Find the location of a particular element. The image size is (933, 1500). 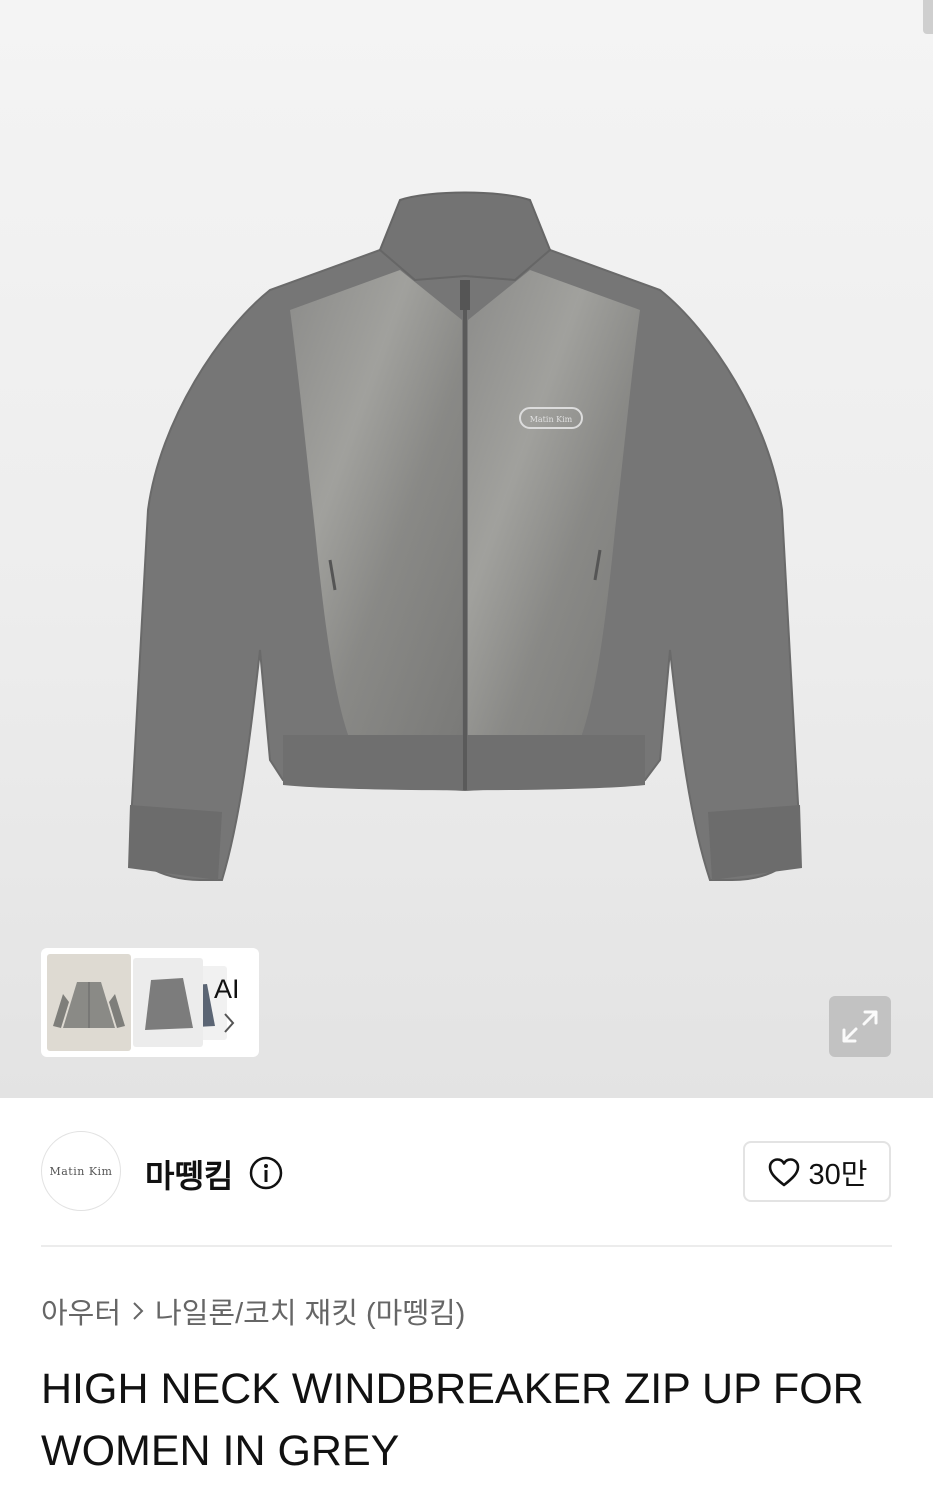

brand-logo: Matin Kim is located at coordinates (81, 1171).